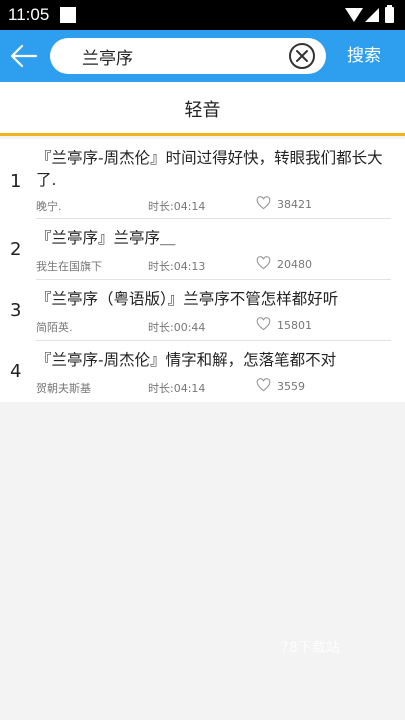 Image resolution: width=405 pixels, height=720 pixels. I want to click on song-likes: 15801, so click(294, 325).